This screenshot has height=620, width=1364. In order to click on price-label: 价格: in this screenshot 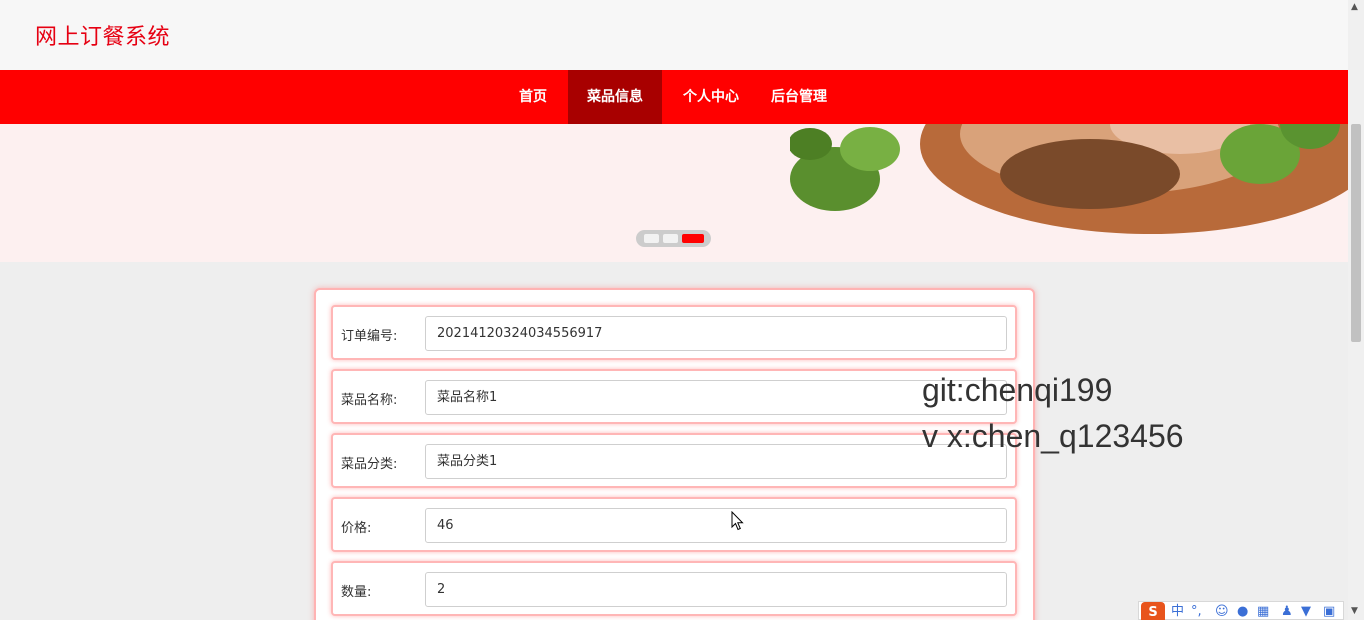, I will do `click(356, 528)`.